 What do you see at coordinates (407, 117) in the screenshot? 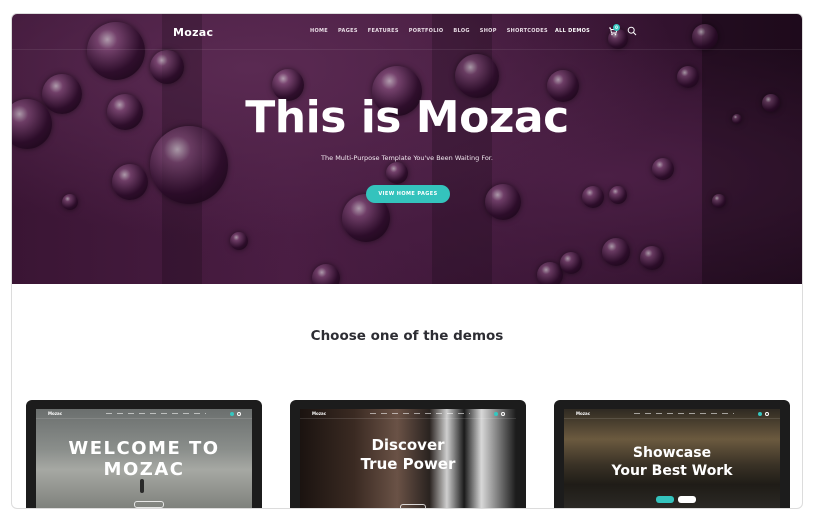
I see `hero-title: This is Mozac` at bounding box center [407, 117].